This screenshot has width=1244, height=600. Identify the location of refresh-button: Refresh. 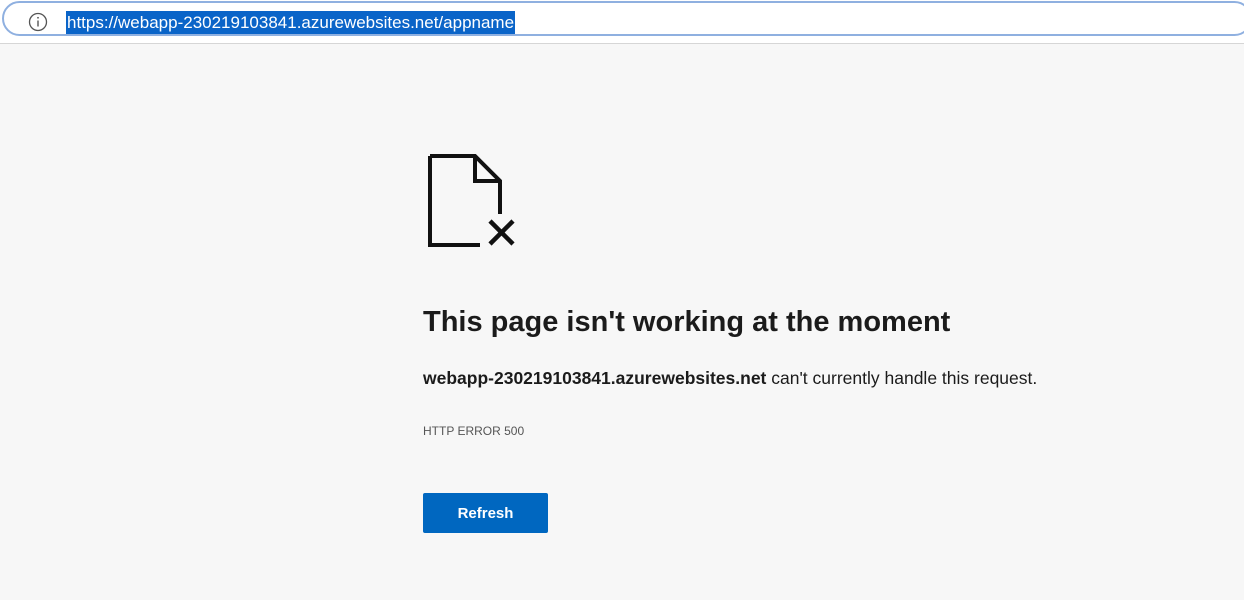
(485, 513).